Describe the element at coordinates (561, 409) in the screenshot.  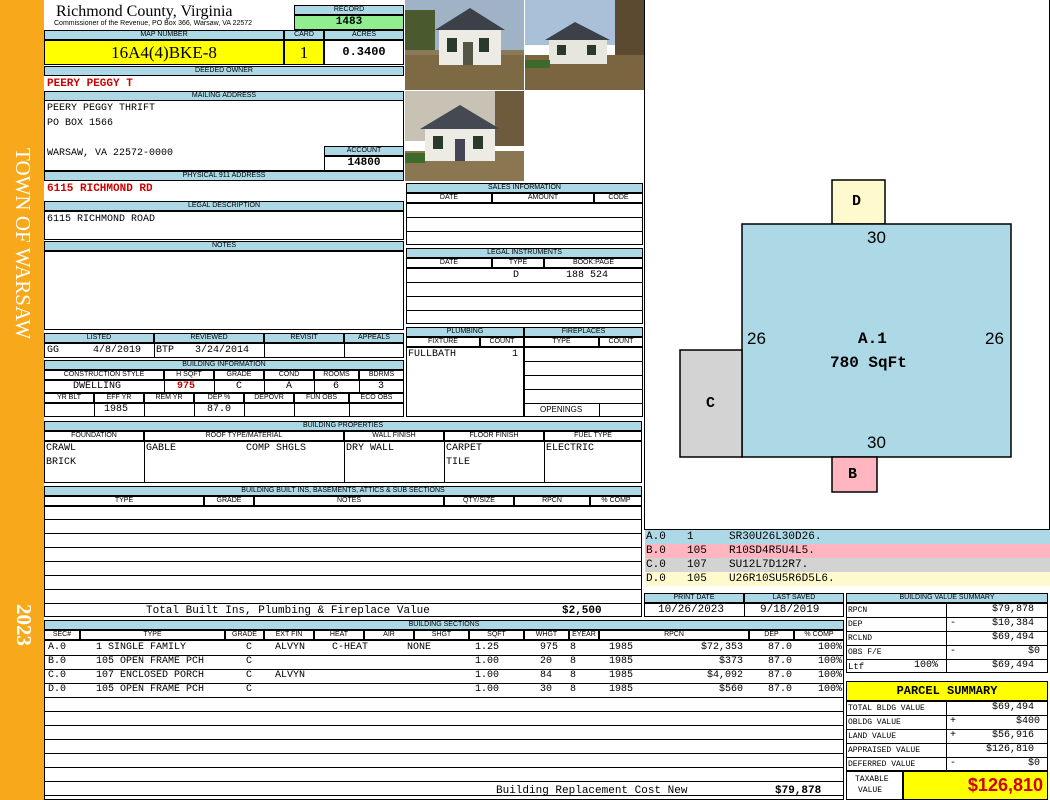
I see `openings-label: OPENINGS` at that location.